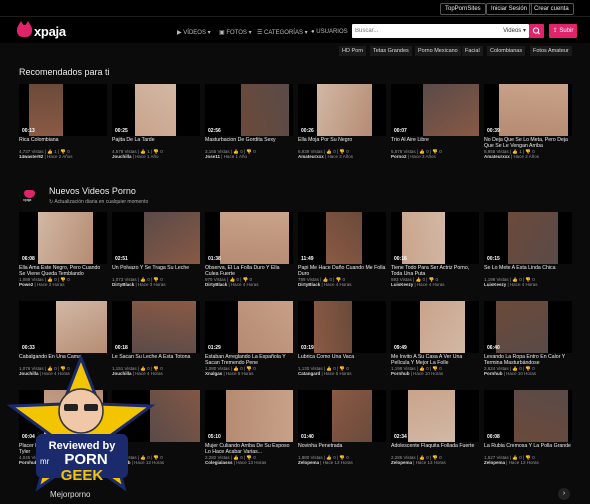 The height and width of the screenshot is (504, 590). I want to click on video-thumbnail: 00:15, so click(528, 238).